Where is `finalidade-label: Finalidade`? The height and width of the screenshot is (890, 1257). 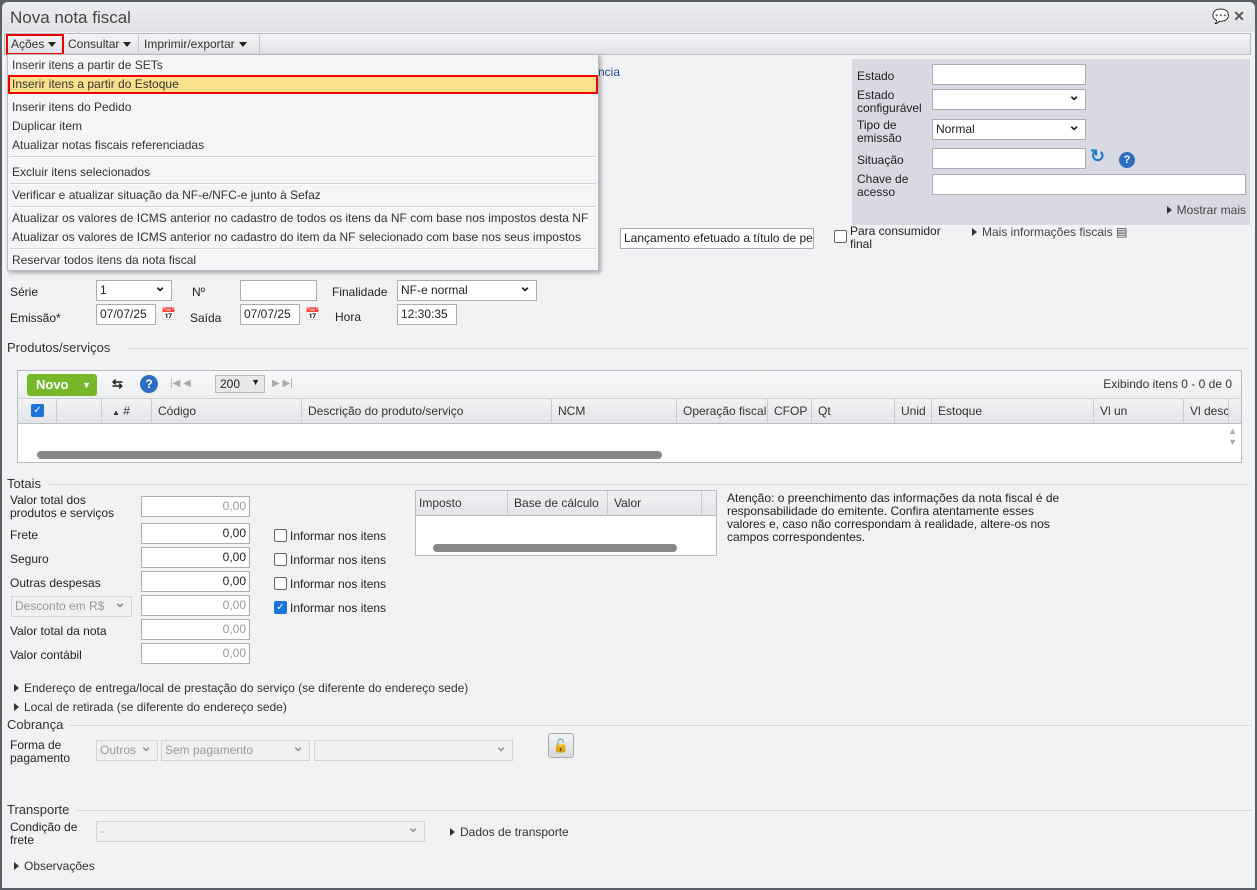
finalidade-label: Finalidade is located at coordinates (360, 292).